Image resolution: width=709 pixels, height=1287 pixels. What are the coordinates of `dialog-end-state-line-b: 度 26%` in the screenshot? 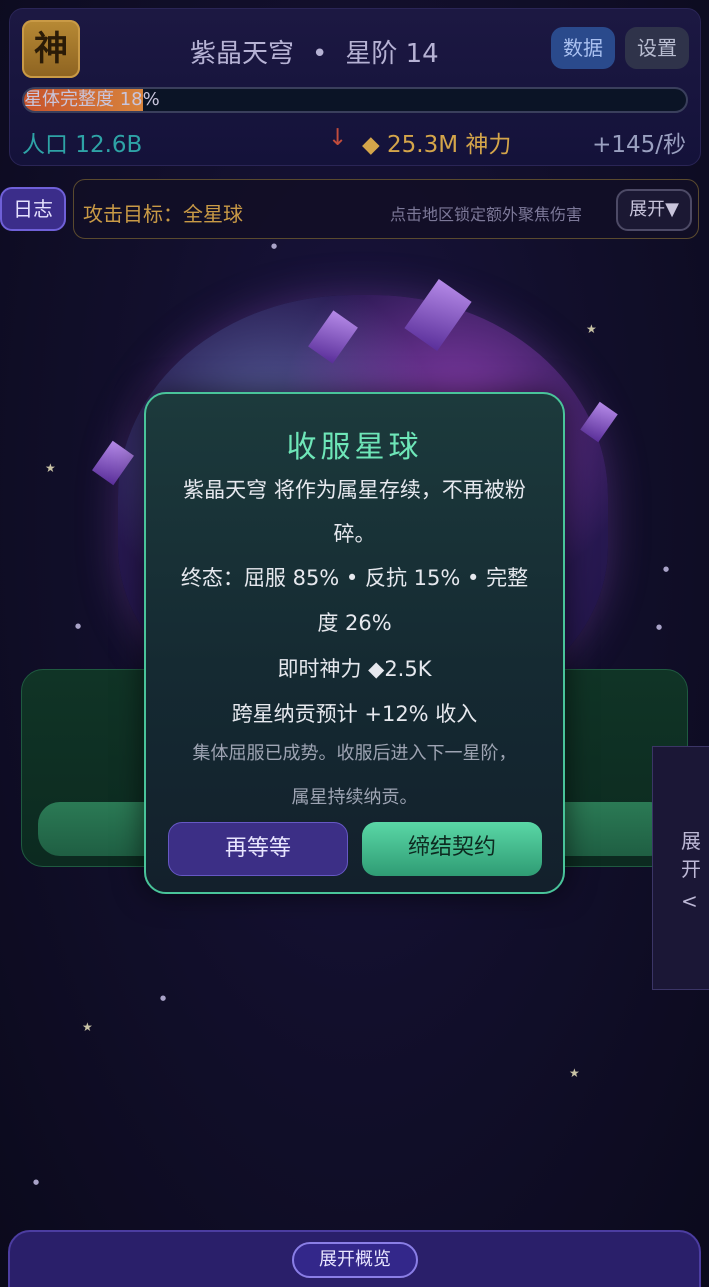 It's located at (354, 623).